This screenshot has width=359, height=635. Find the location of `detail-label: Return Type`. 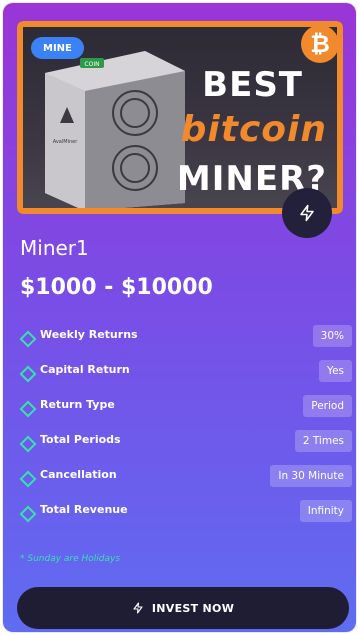

detail-label: Return Type is located at coordinates (77, 404).